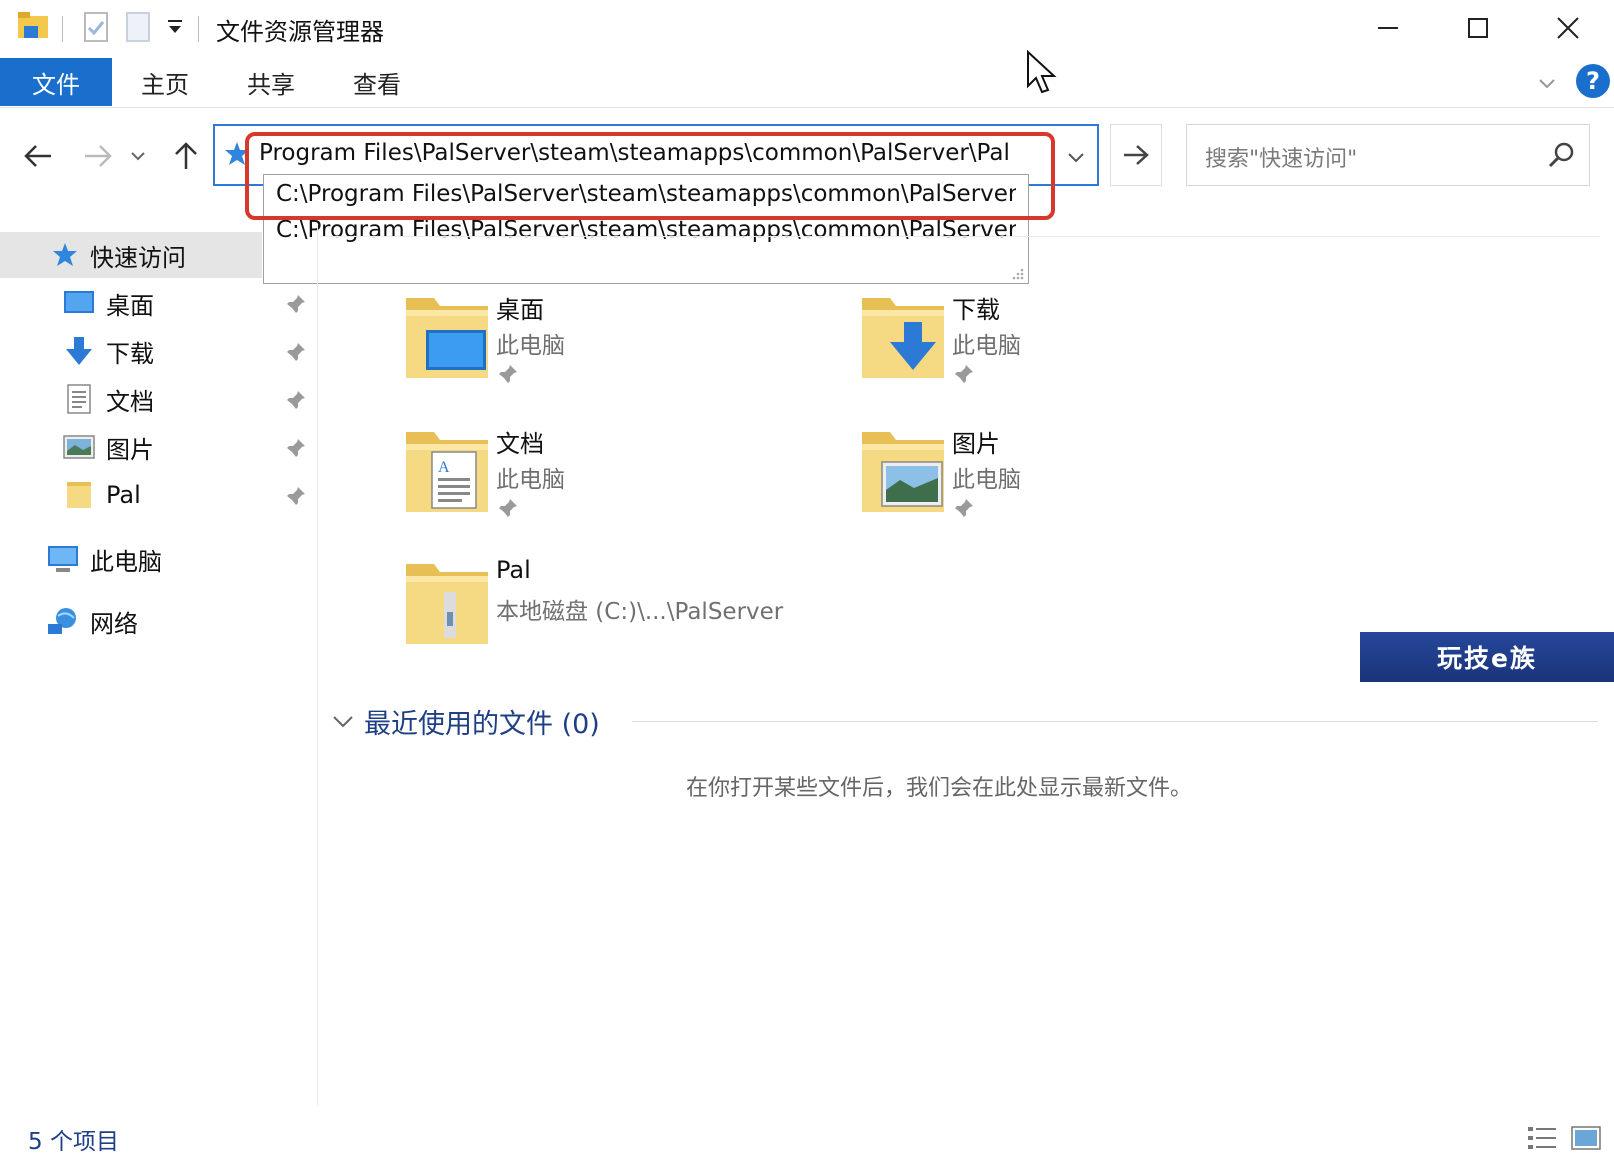 The width and height of the screenshot is (1614, 1162). I want to click on sidebar-item-pal: Pal, so click(159, 495).